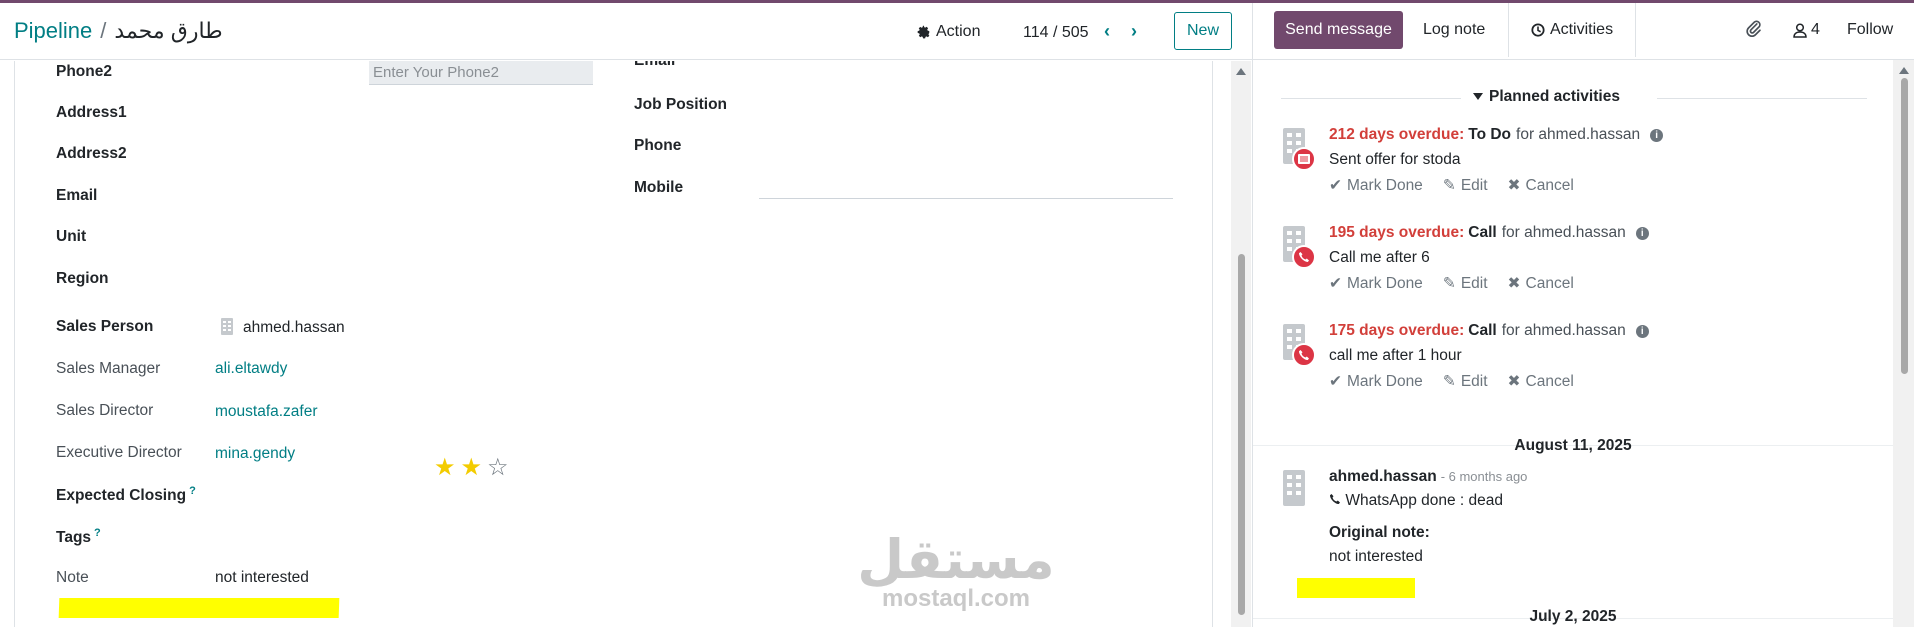 The image size is (1914, 627). Describe the element at coordinates (1554, 96) in the screenshot. I see `planned-activities-label: Planned activities` at that location.